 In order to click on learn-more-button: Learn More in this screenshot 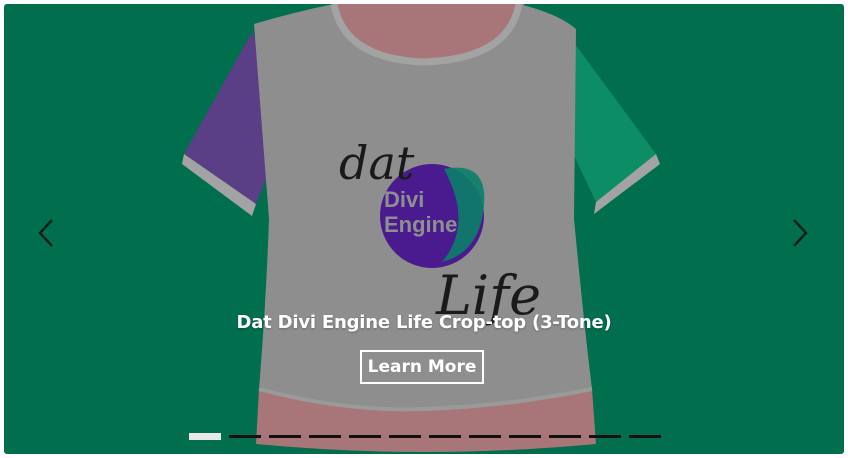, I will do `click(422, 367)`.